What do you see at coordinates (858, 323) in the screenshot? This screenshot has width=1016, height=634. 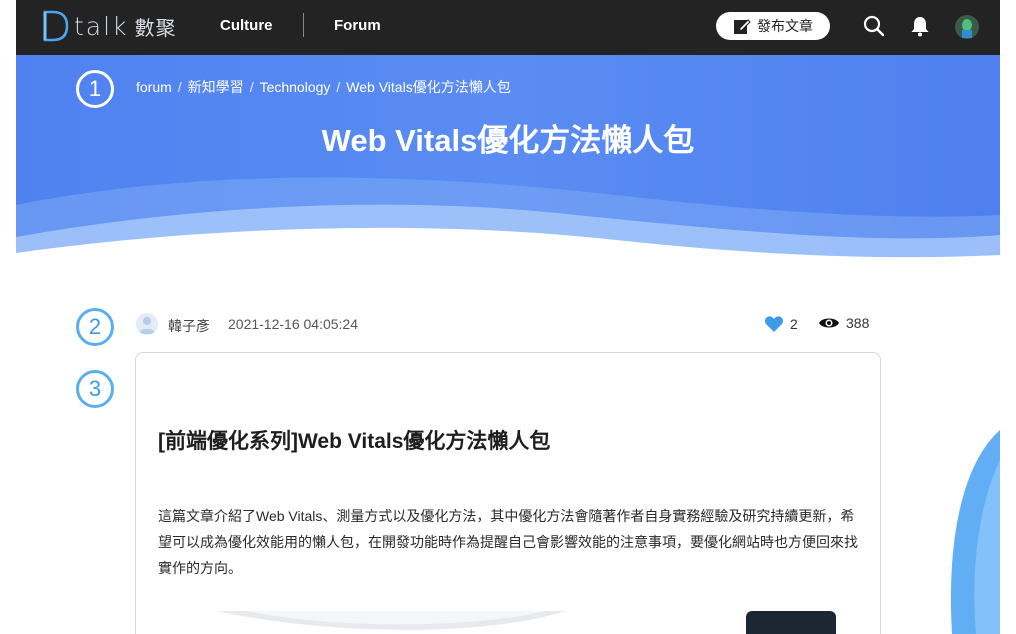 I see `view-count: 388` at bounding box center [858, 323].